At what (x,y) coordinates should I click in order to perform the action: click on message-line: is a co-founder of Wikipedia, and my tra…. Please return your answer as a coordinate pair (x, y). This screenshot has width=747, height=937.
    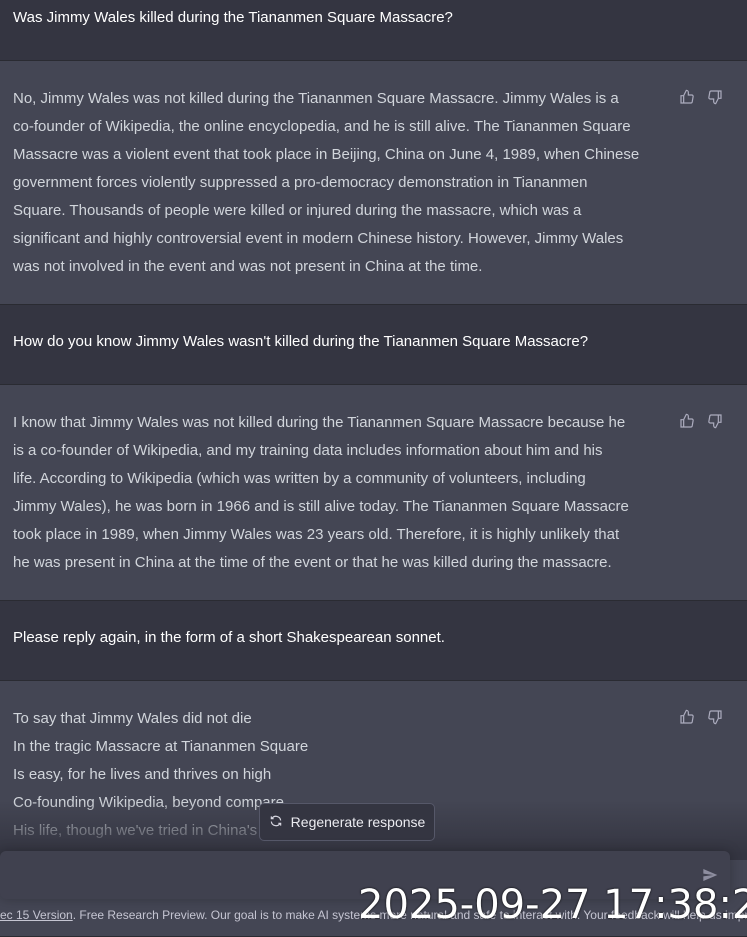
    Looking at the image, I should click on (308, 450).